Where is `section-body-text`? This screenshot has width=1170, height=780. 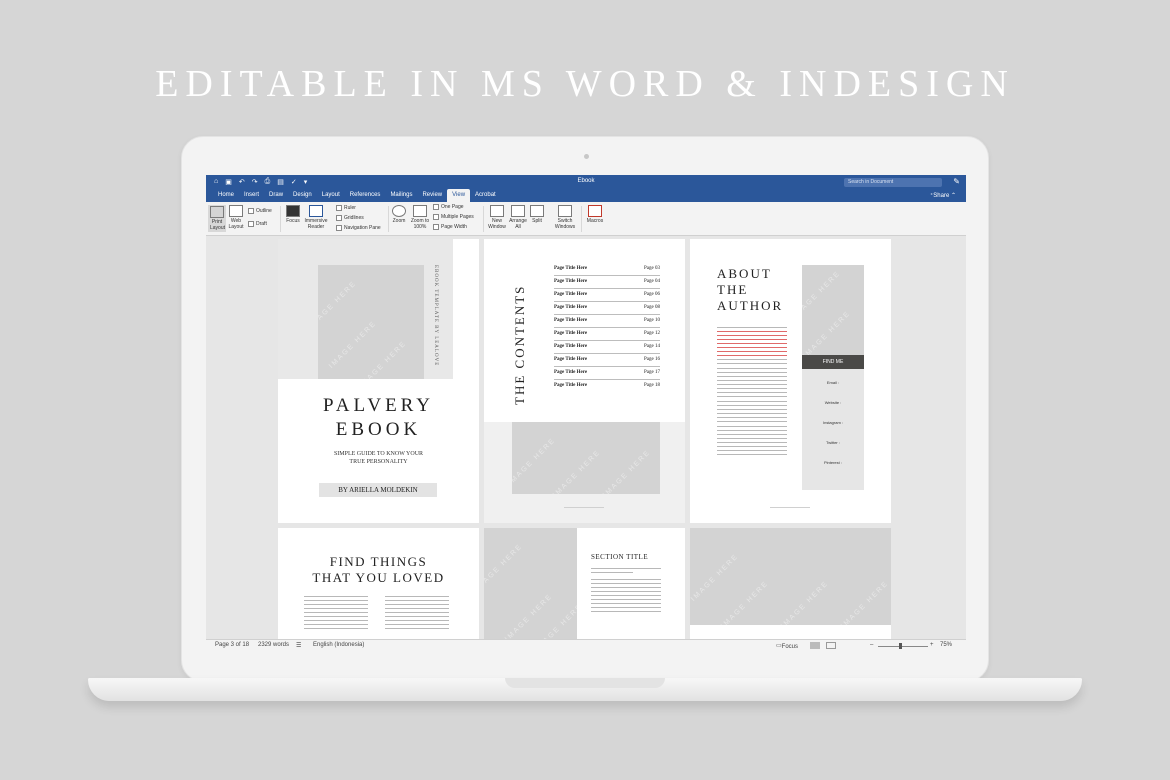 section-body-text is located at coordinates (626, 591).